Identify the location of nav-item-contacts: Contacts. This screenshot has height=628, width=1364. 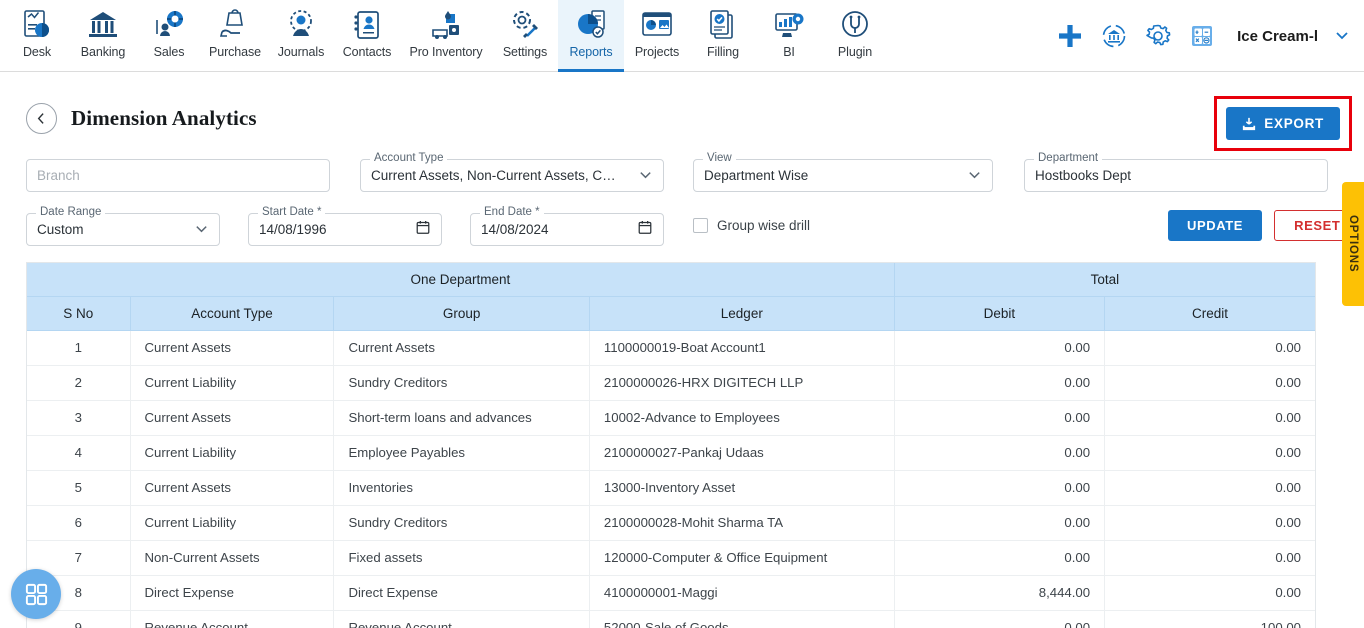
(367, 36).